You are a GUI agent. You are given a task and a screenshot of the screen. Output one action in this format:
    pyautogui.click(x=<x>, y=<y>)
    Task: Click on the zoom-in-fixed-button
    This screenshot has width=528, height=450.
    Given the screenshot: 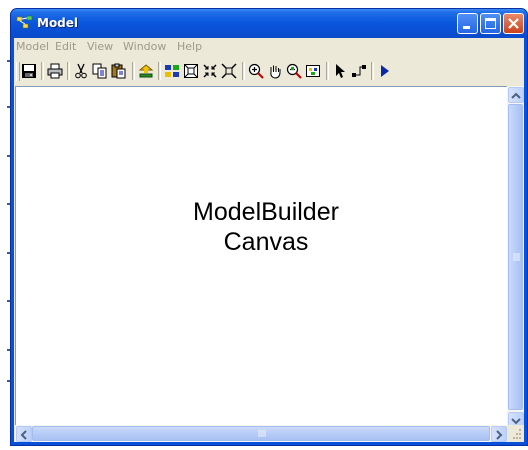 What is the action you would take?
    pyautogui.click(x=210, y=71)
    